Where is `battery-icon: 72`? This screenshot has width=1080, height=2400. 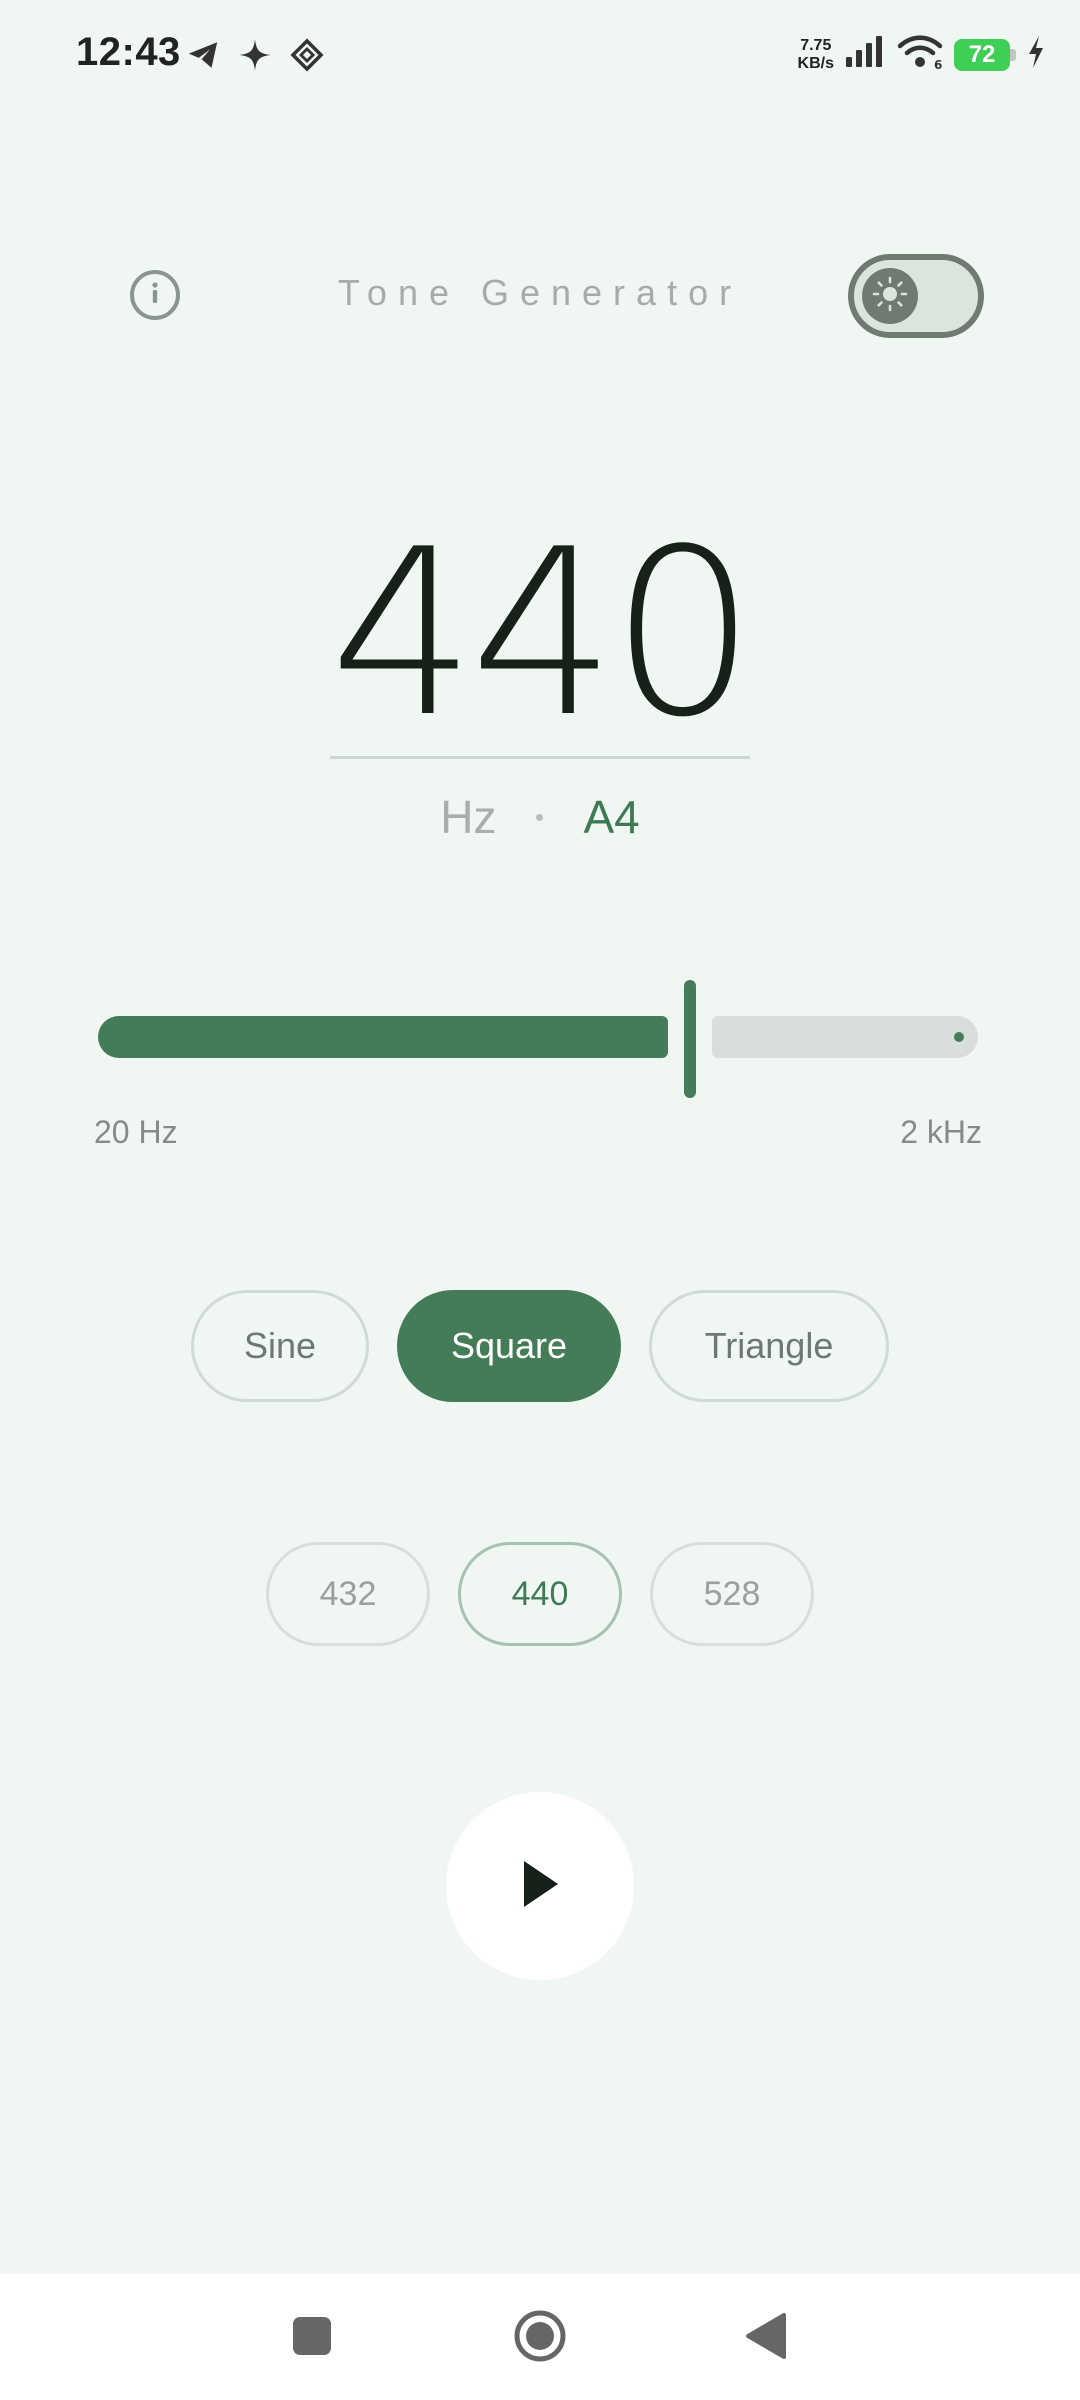 battery-icon: 72 is located at coordinates (985, 54).